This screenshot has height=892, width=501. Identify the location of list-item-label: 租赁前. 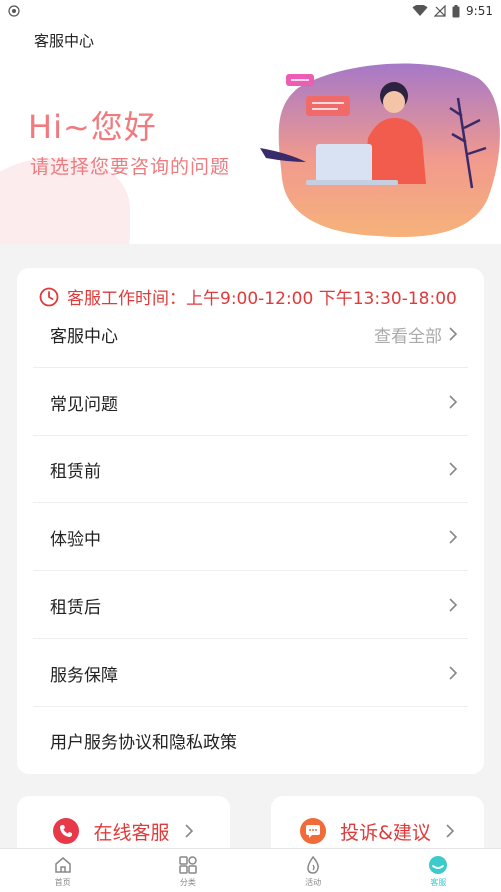
(75, 471).